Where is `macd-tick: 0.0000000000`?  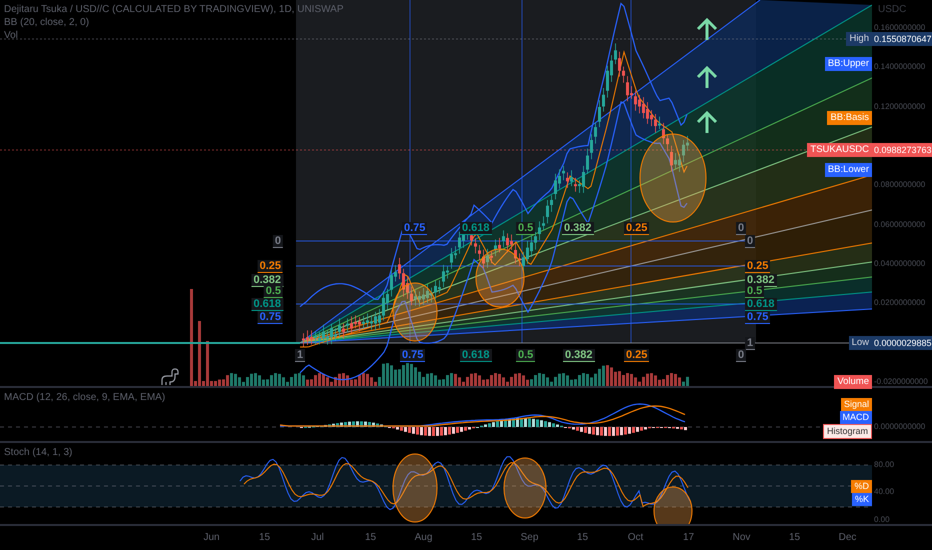
macd-tick: 0.0000000000 is located at coordinates (900, 427).